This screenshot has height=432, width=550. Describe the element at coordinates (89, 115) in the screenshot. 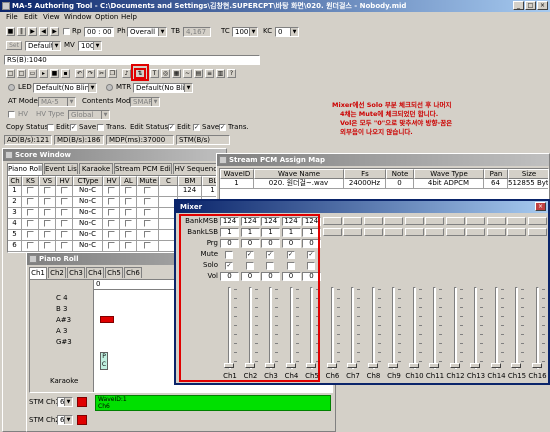

I see `hv-type-dropdown: Global ▼` at that location.